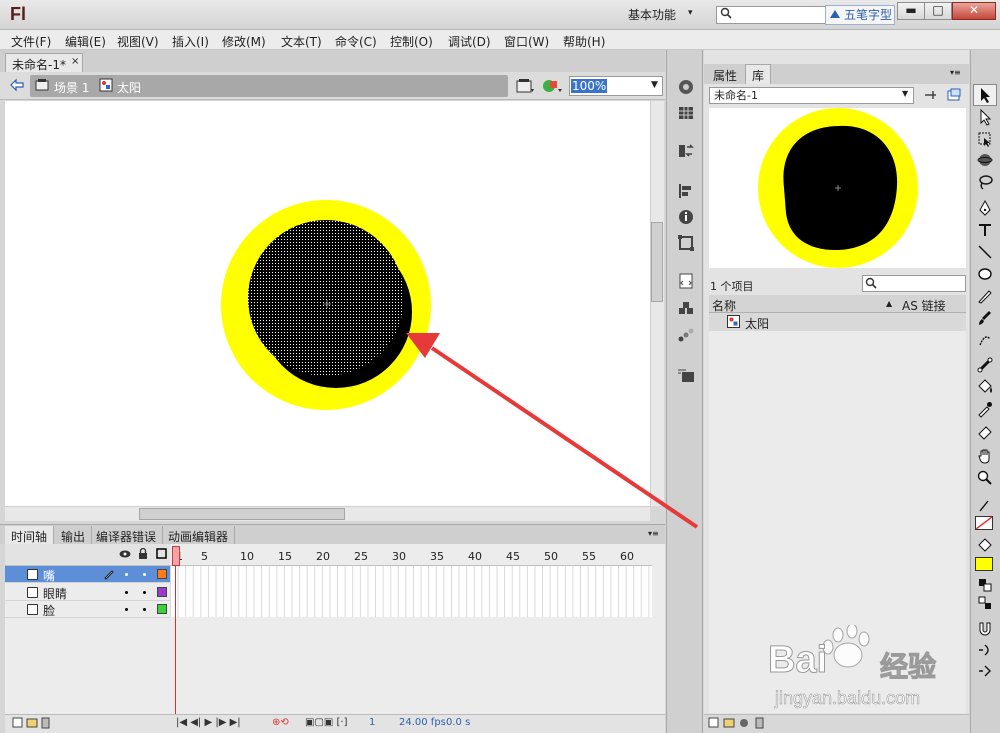 This screenshot has height=733, width=1000. Describe the element at coordinates (657, 262) in the screenshot. I see `vertical-scroll-thumb` at that location.